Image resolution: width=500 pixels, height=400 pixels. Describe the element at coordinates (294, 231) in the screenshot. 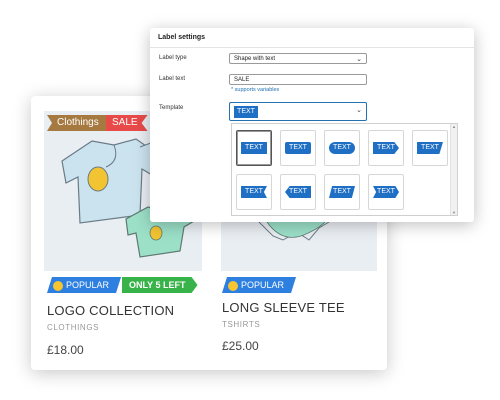

I see `long-sleeve-illustration` at that location.